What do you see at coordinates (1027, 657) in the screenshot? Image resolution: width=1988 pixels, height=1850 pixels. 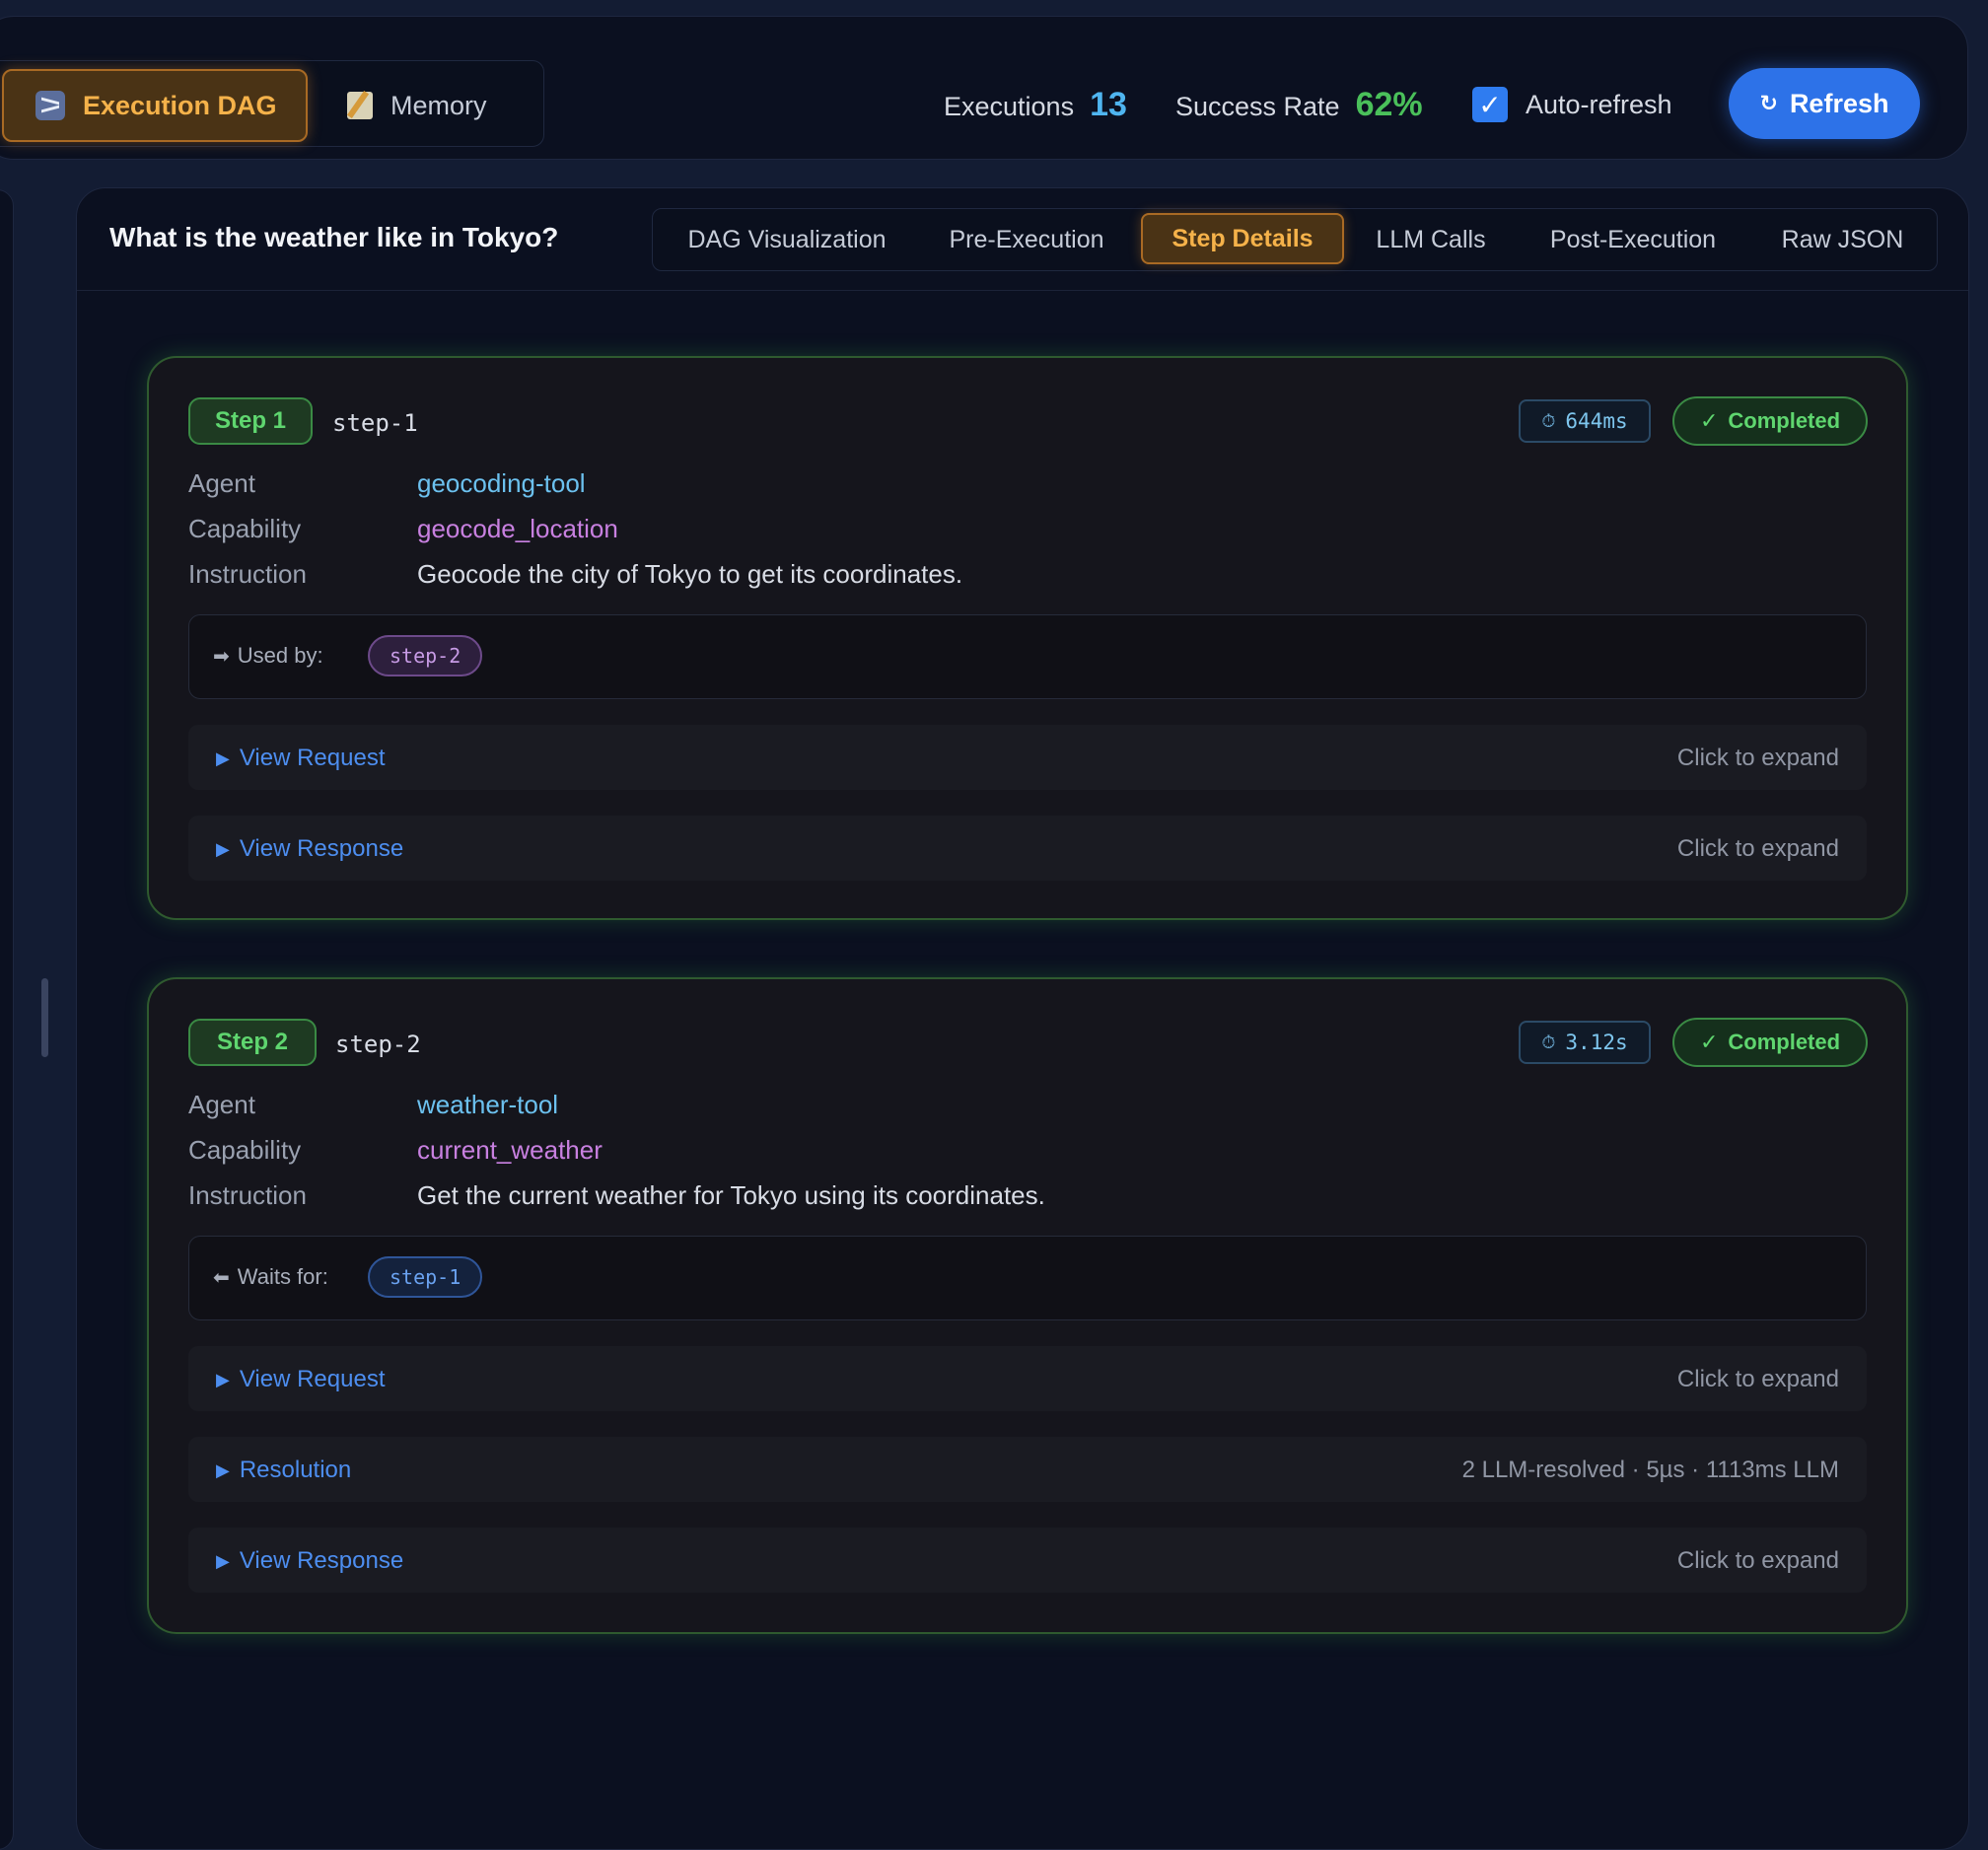 I see `dependency-box: ➡ Used by: step-2` at bounding box center [1027, 657].